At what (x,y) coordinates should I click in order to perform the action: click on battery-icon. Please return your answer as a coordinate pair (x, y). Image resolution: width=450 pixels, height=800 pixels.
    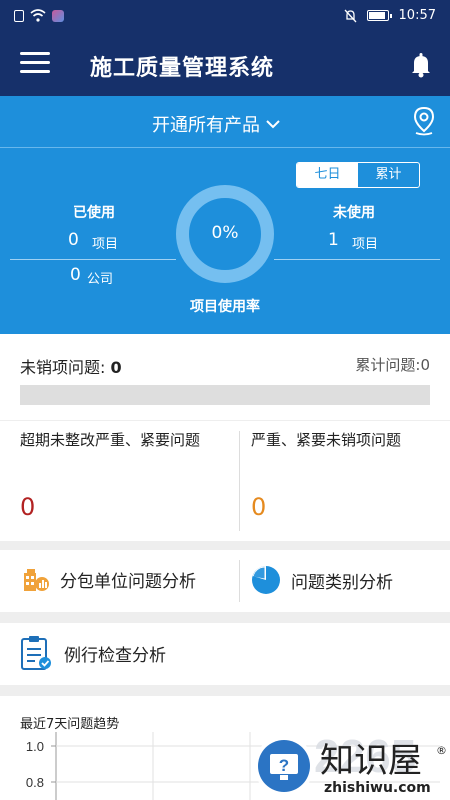
    Looking at the image, I should click on (379, 15).